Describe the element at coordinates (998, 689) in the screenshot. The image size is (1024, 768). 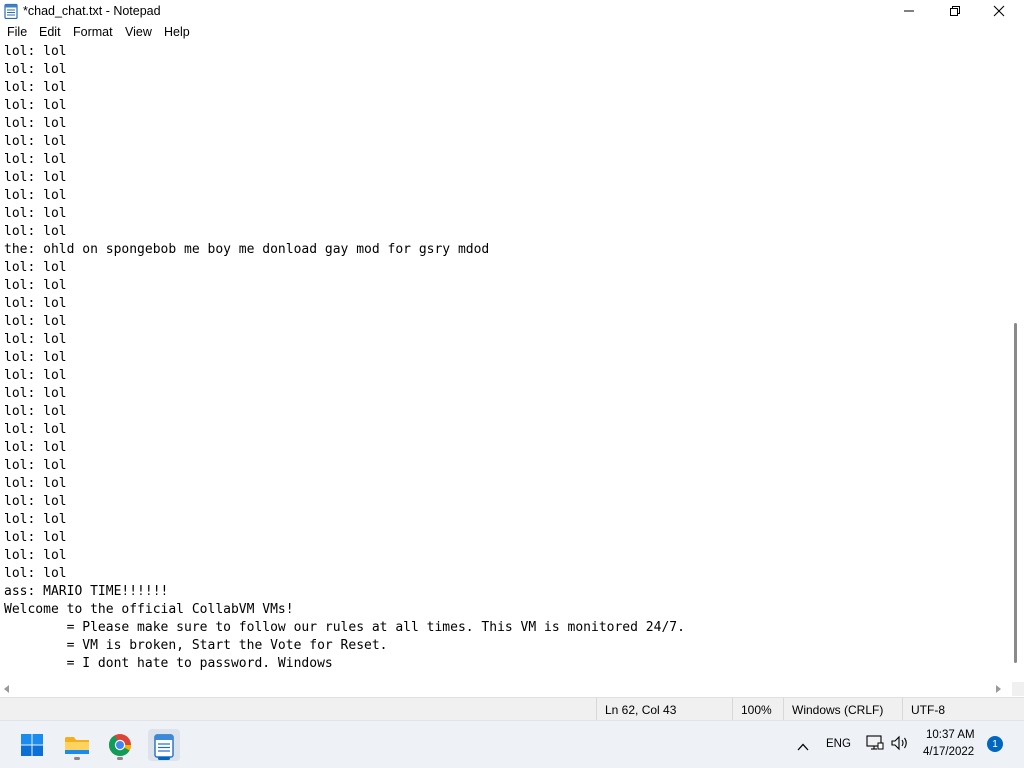
I see `scroll-right-icon` at that location.